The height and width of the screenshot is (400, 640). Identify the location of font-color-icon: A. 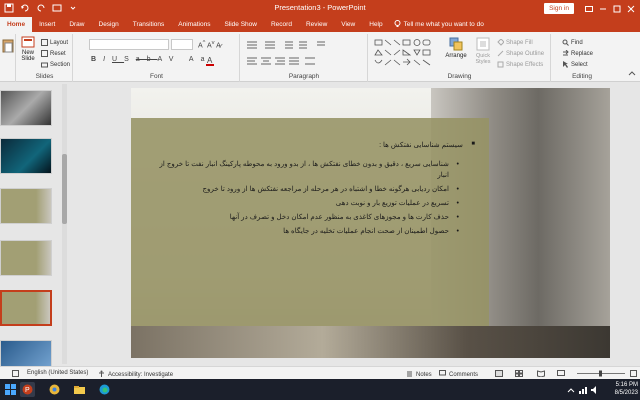
(216, 62).